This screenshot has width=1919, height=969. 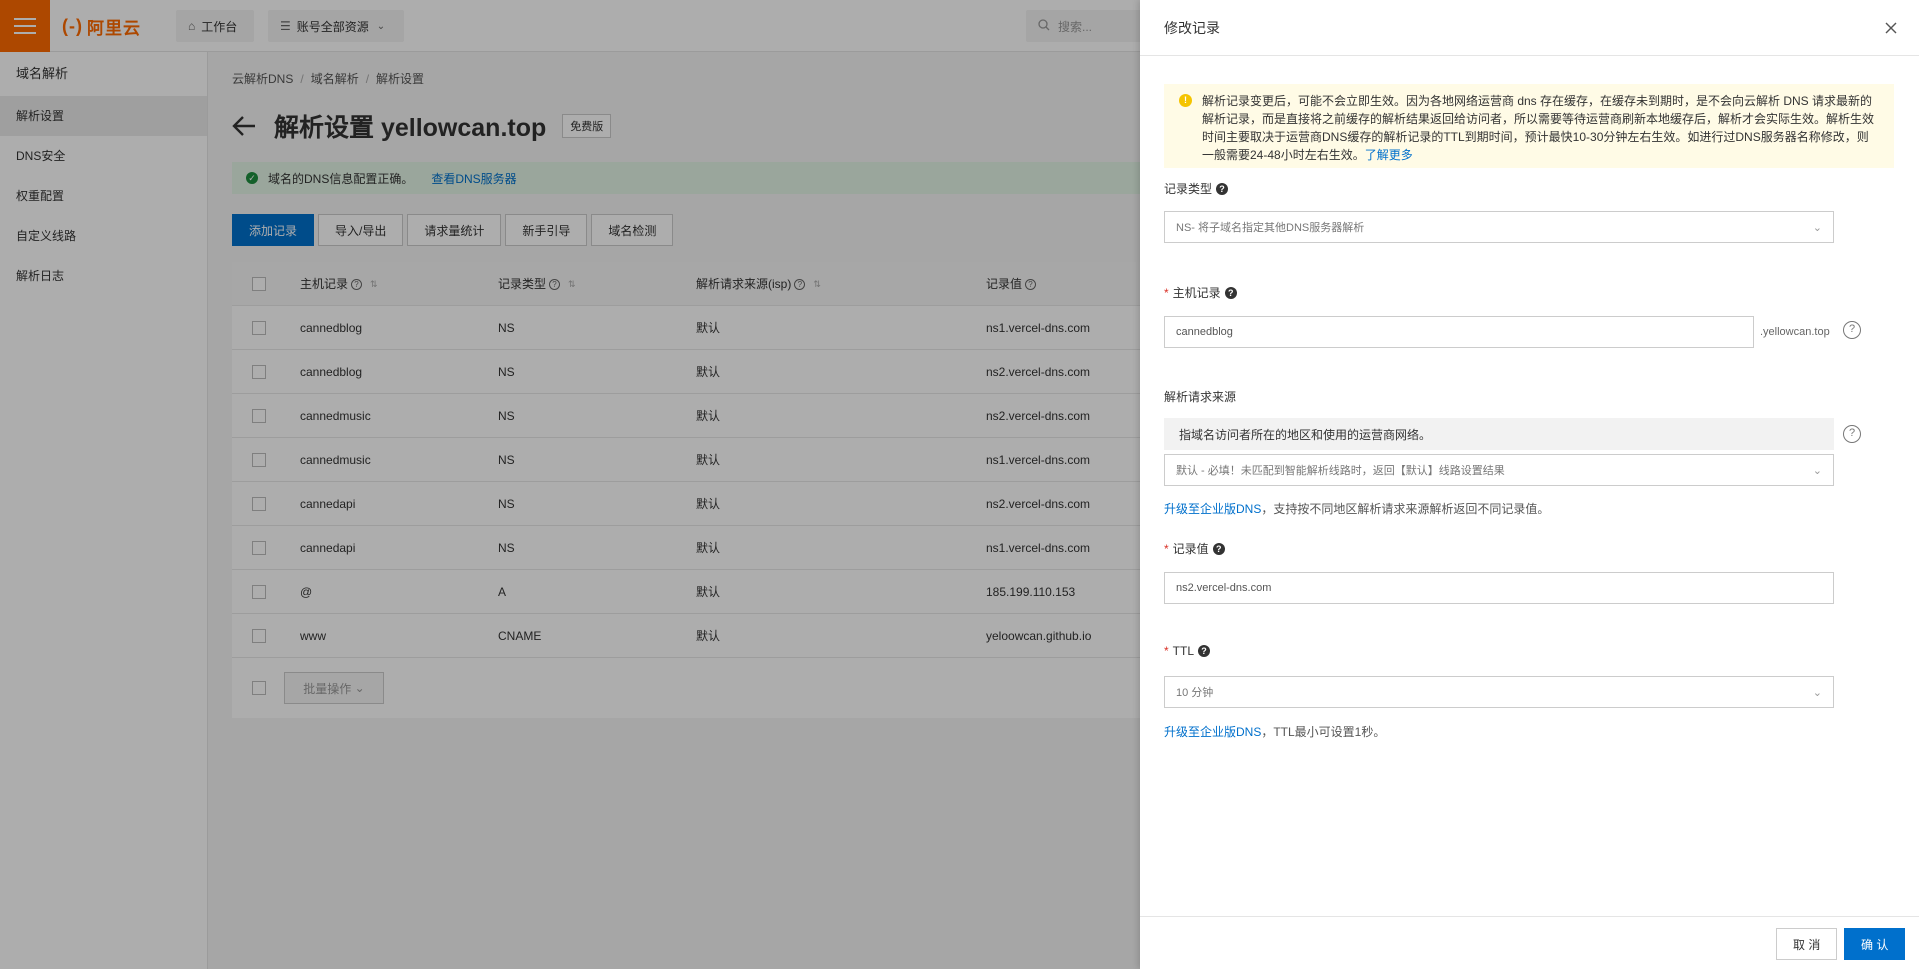 What do you see at coordinates (1389, 155) in the screenshot?
I see `learn-more-link: 了解更多` at bounding box center [1389, 155].